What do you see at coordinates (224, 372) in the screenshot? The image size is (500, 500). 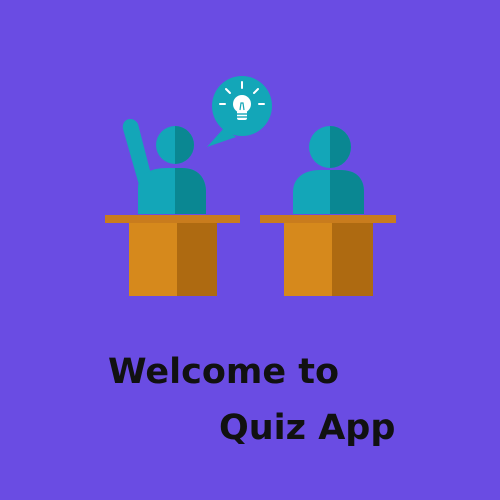 I see `welcome-title-line-1: Welcome to` at bounding box center [224, 372].